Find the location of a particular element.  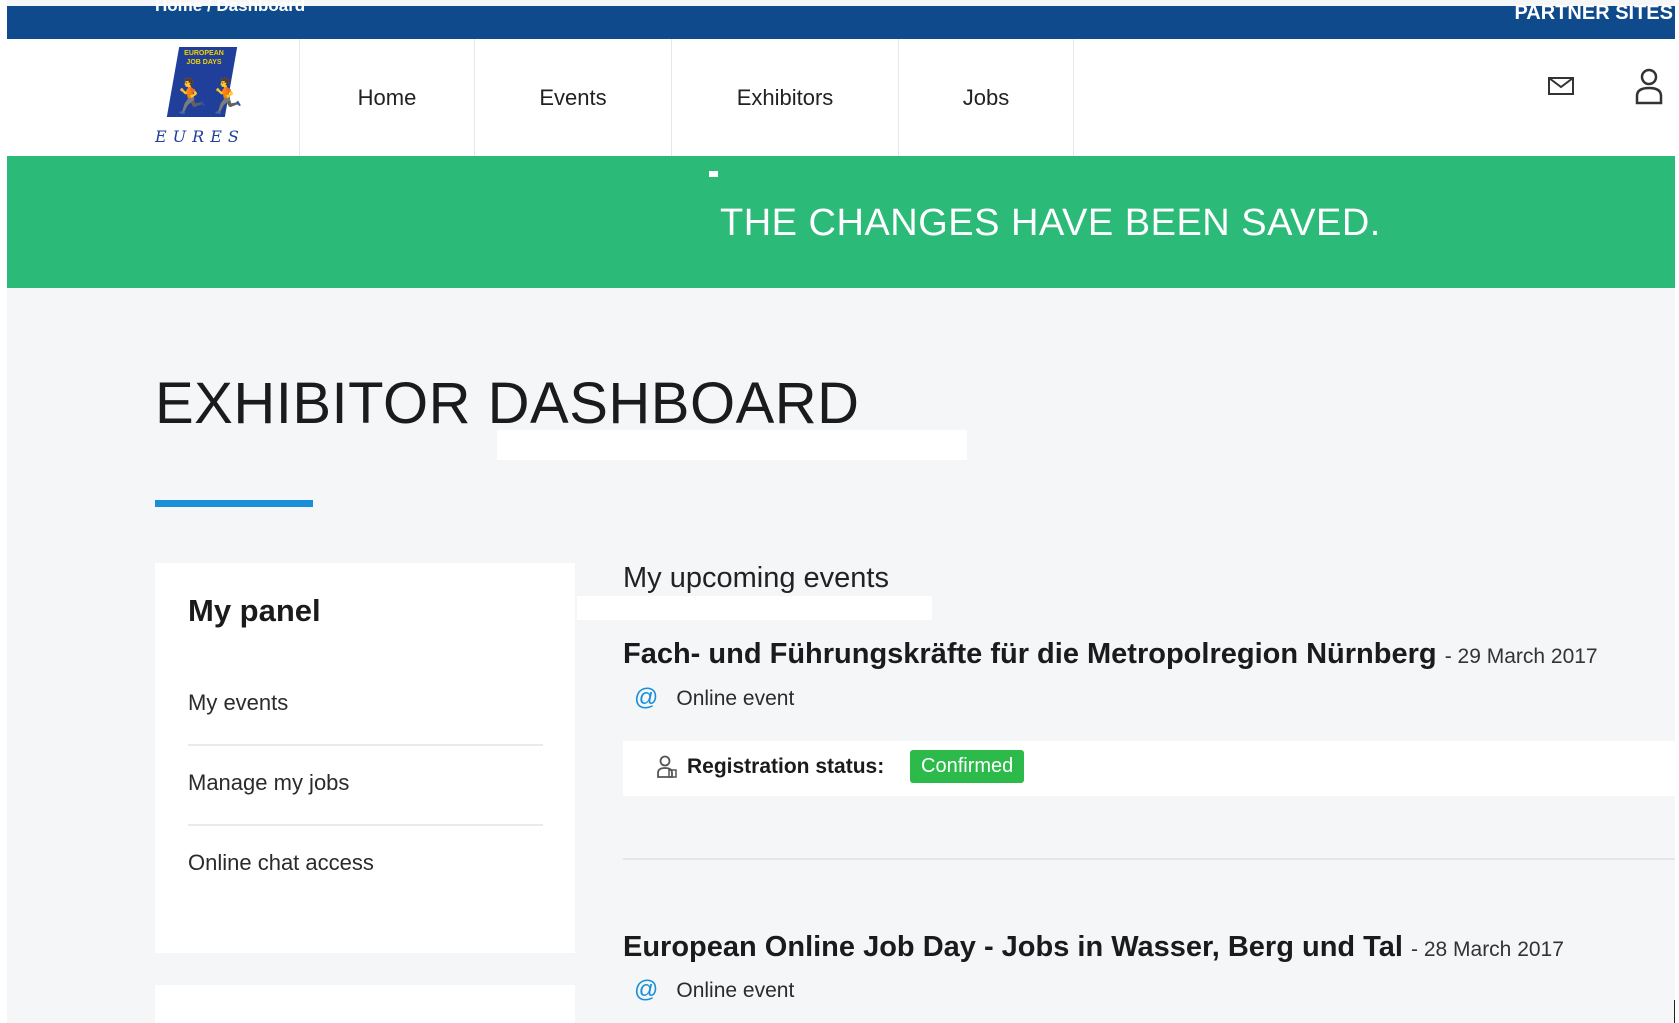

event-type-2: @ Online event is located at coordinates (714, 990).